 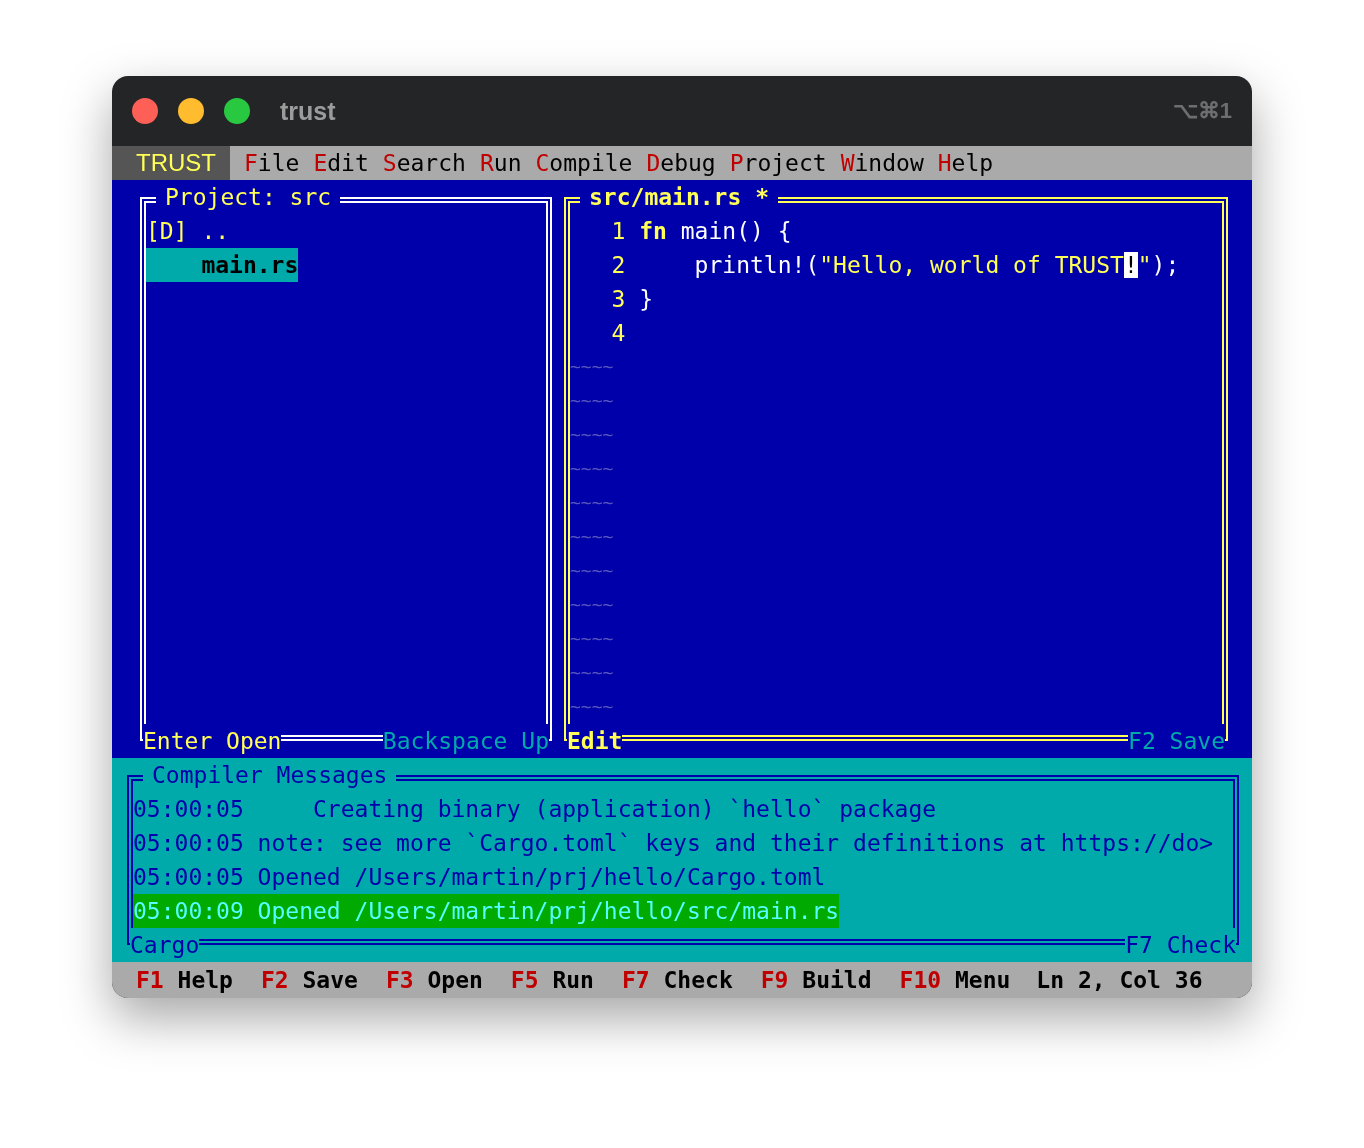 I want to click on menu-item: Compile, so click(x=584, y=163).